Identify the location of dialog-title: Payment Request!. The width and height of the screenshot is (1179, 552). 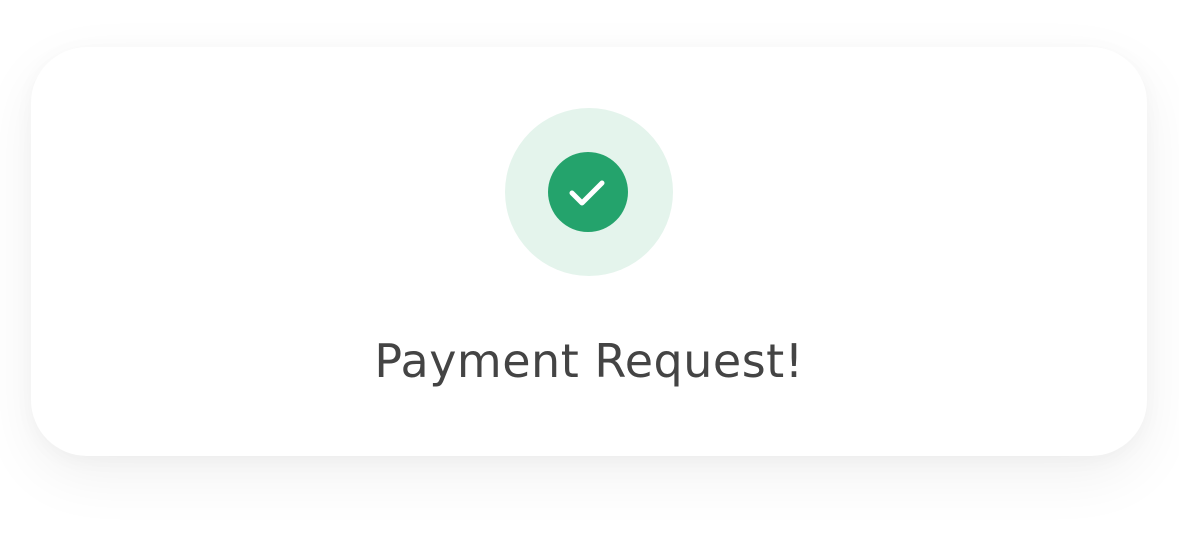
(589, 361).